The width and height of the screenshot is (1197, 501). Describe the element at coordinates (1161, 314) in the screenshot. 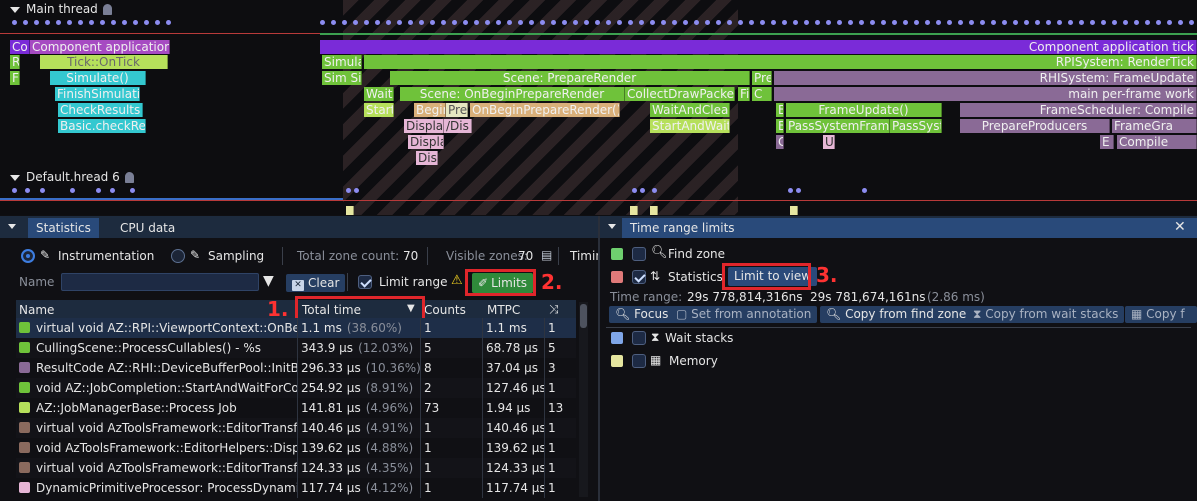

I see `copy-from-memory-button: ▦ Copy f` at that location.